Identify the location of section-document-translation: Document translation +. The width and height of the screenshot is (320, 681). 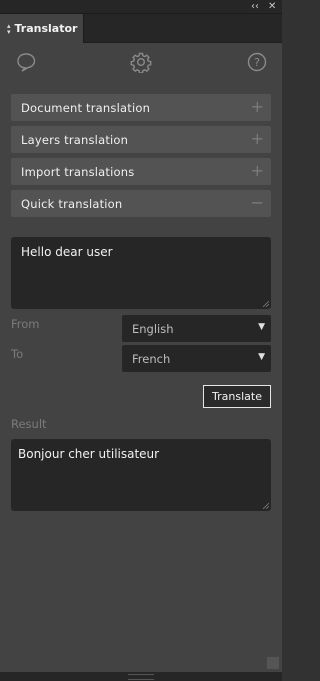
(141, 107).